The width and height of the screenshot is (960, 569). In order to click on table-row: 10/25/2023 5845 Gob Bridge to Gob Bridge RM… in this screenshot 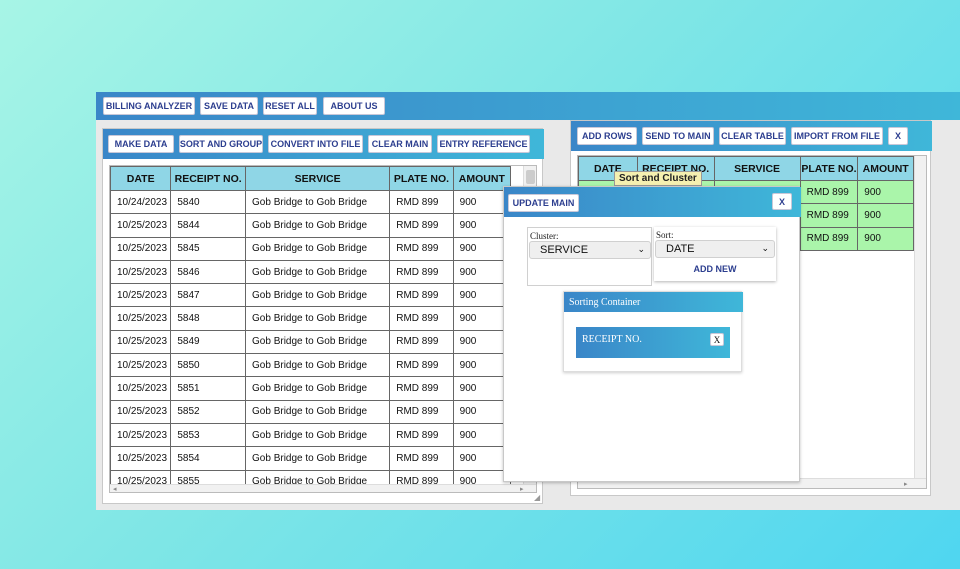, I will do `click(311, 248)`.